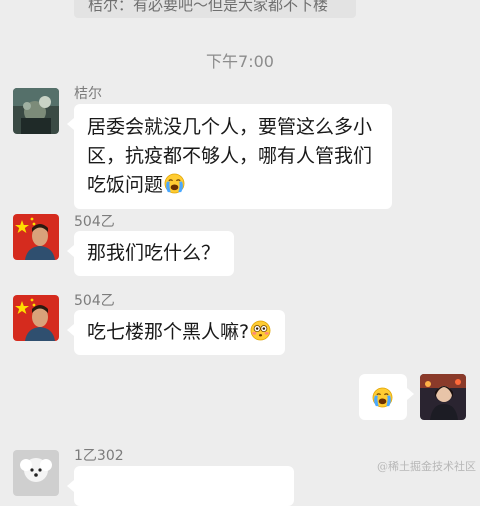 This screenshot has height=506, width=480. I want to click on message-bubble: 吃七楼那个黑人嘛?, so click(176, 332).